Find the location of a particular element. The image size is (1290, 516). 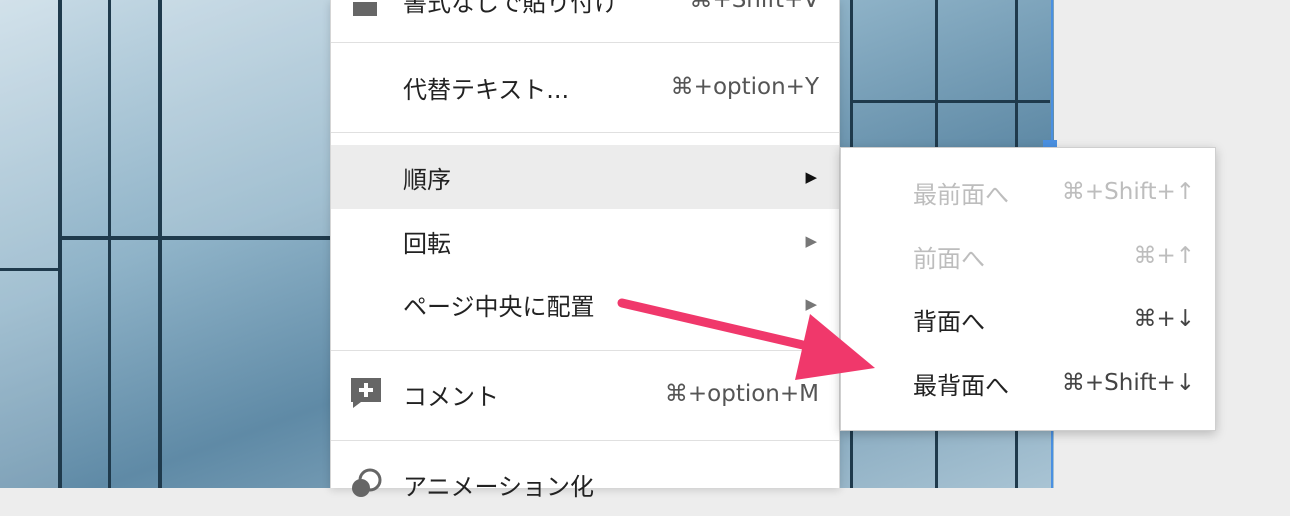

menu-item-order: 順序 ▶ is located at coordinates (585, 177).